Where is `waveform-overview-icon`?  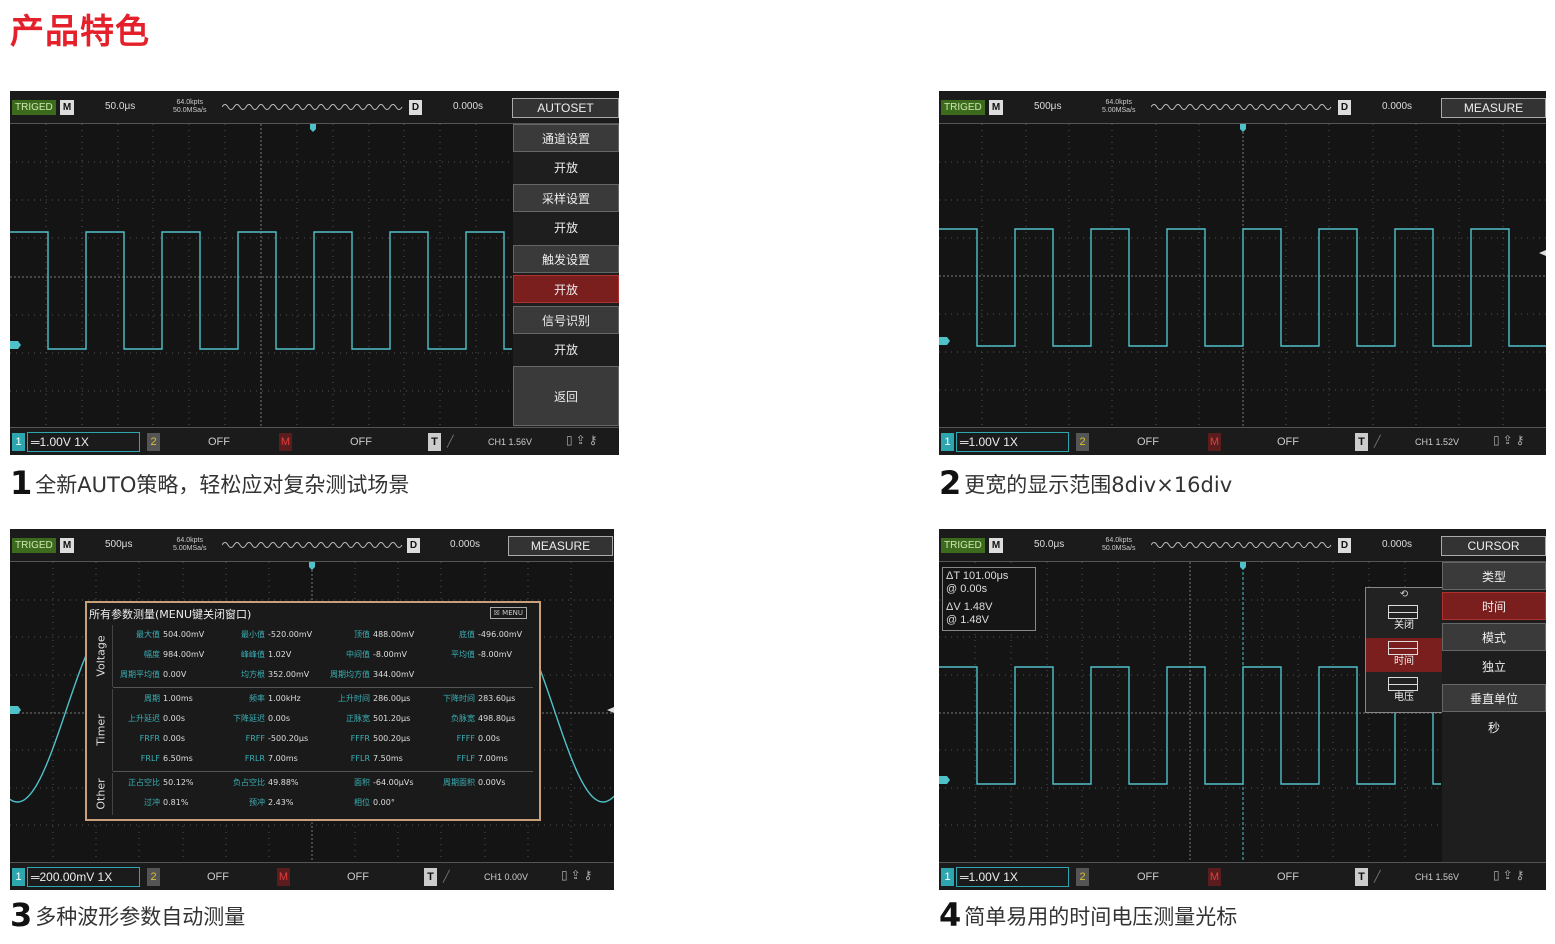 waveform-overview-icon is located at coordinates (312, 107).